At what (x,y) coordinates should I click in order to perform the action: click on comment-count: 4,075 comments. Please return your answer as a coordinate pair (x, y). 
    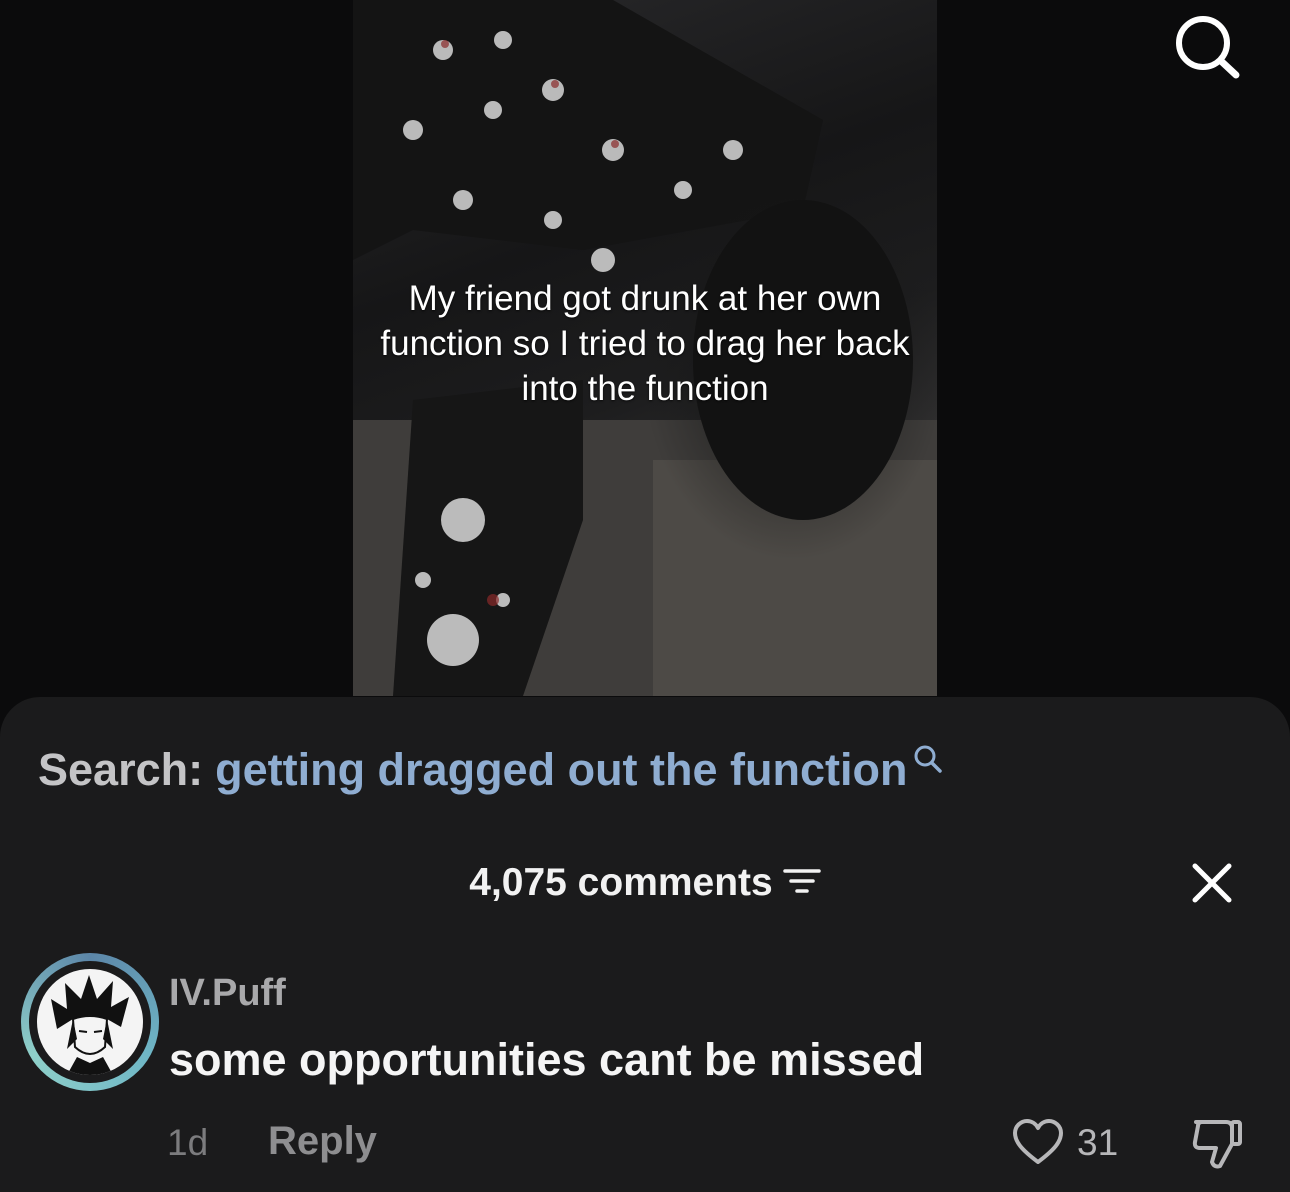
    Looking at the image, I should click on (621, 882).